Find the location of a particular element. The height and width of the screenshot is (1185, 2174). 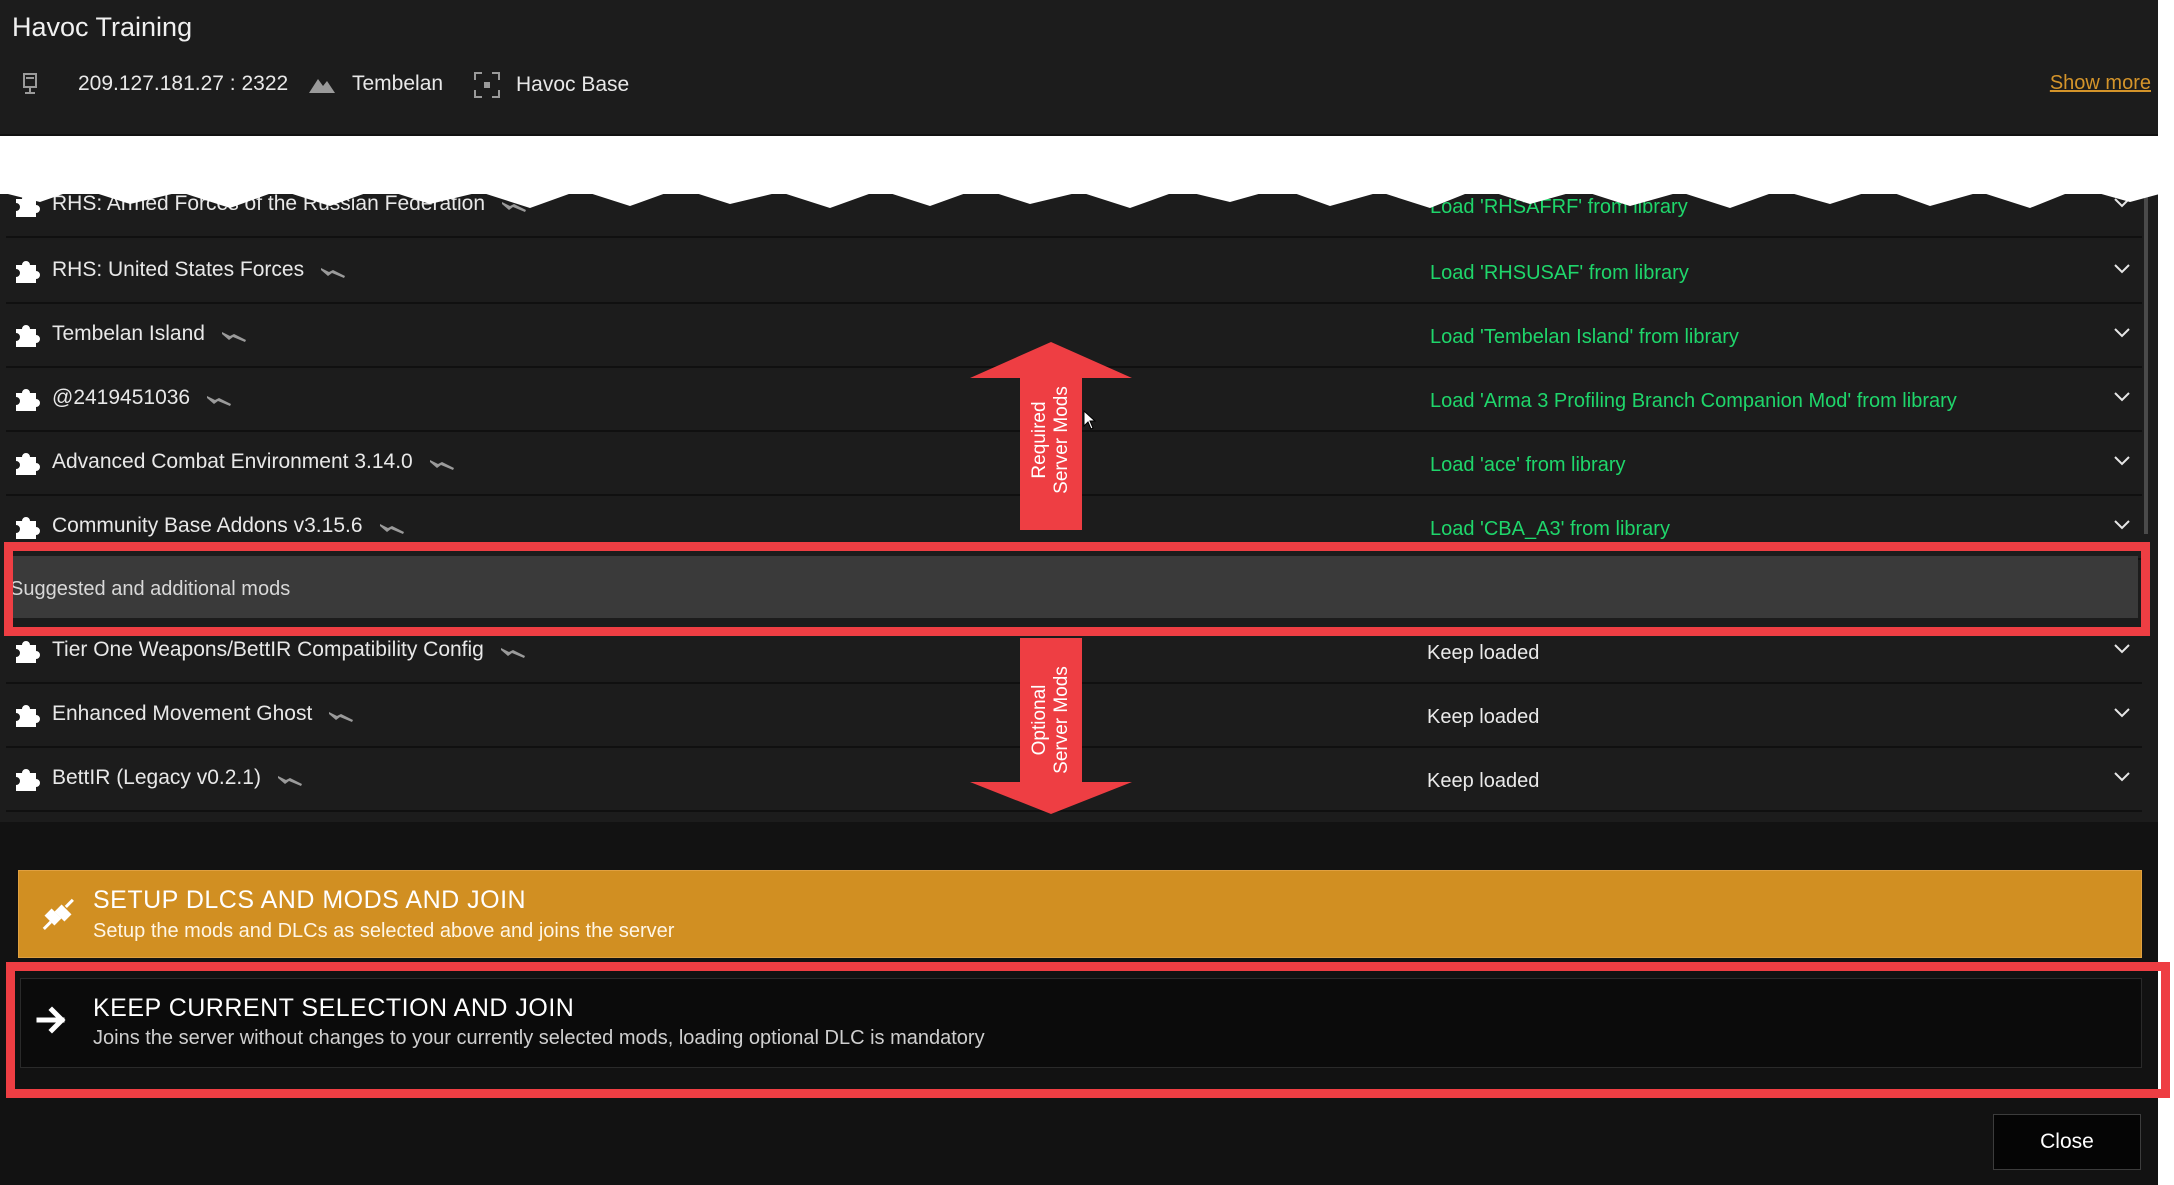

mod-name: Tembelan Island is located at coordinates (149, 334).